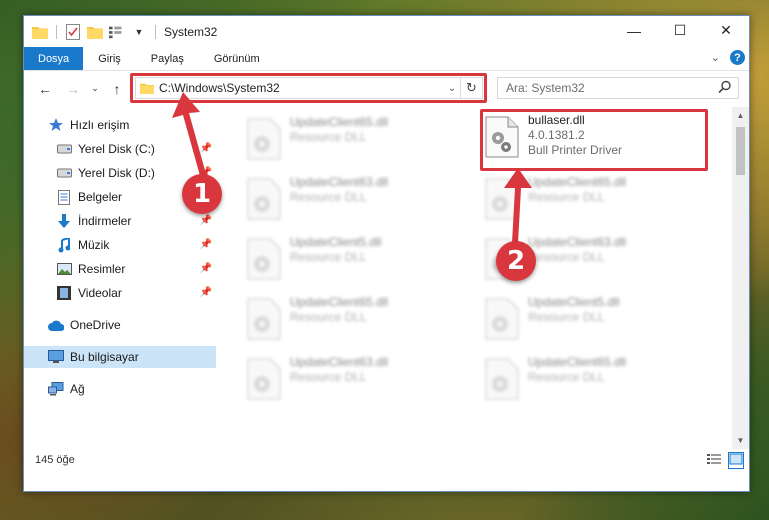  Describe the element at coordinates (740, 151) in the screenshot. I see `scrollbar-thumb` at that location.